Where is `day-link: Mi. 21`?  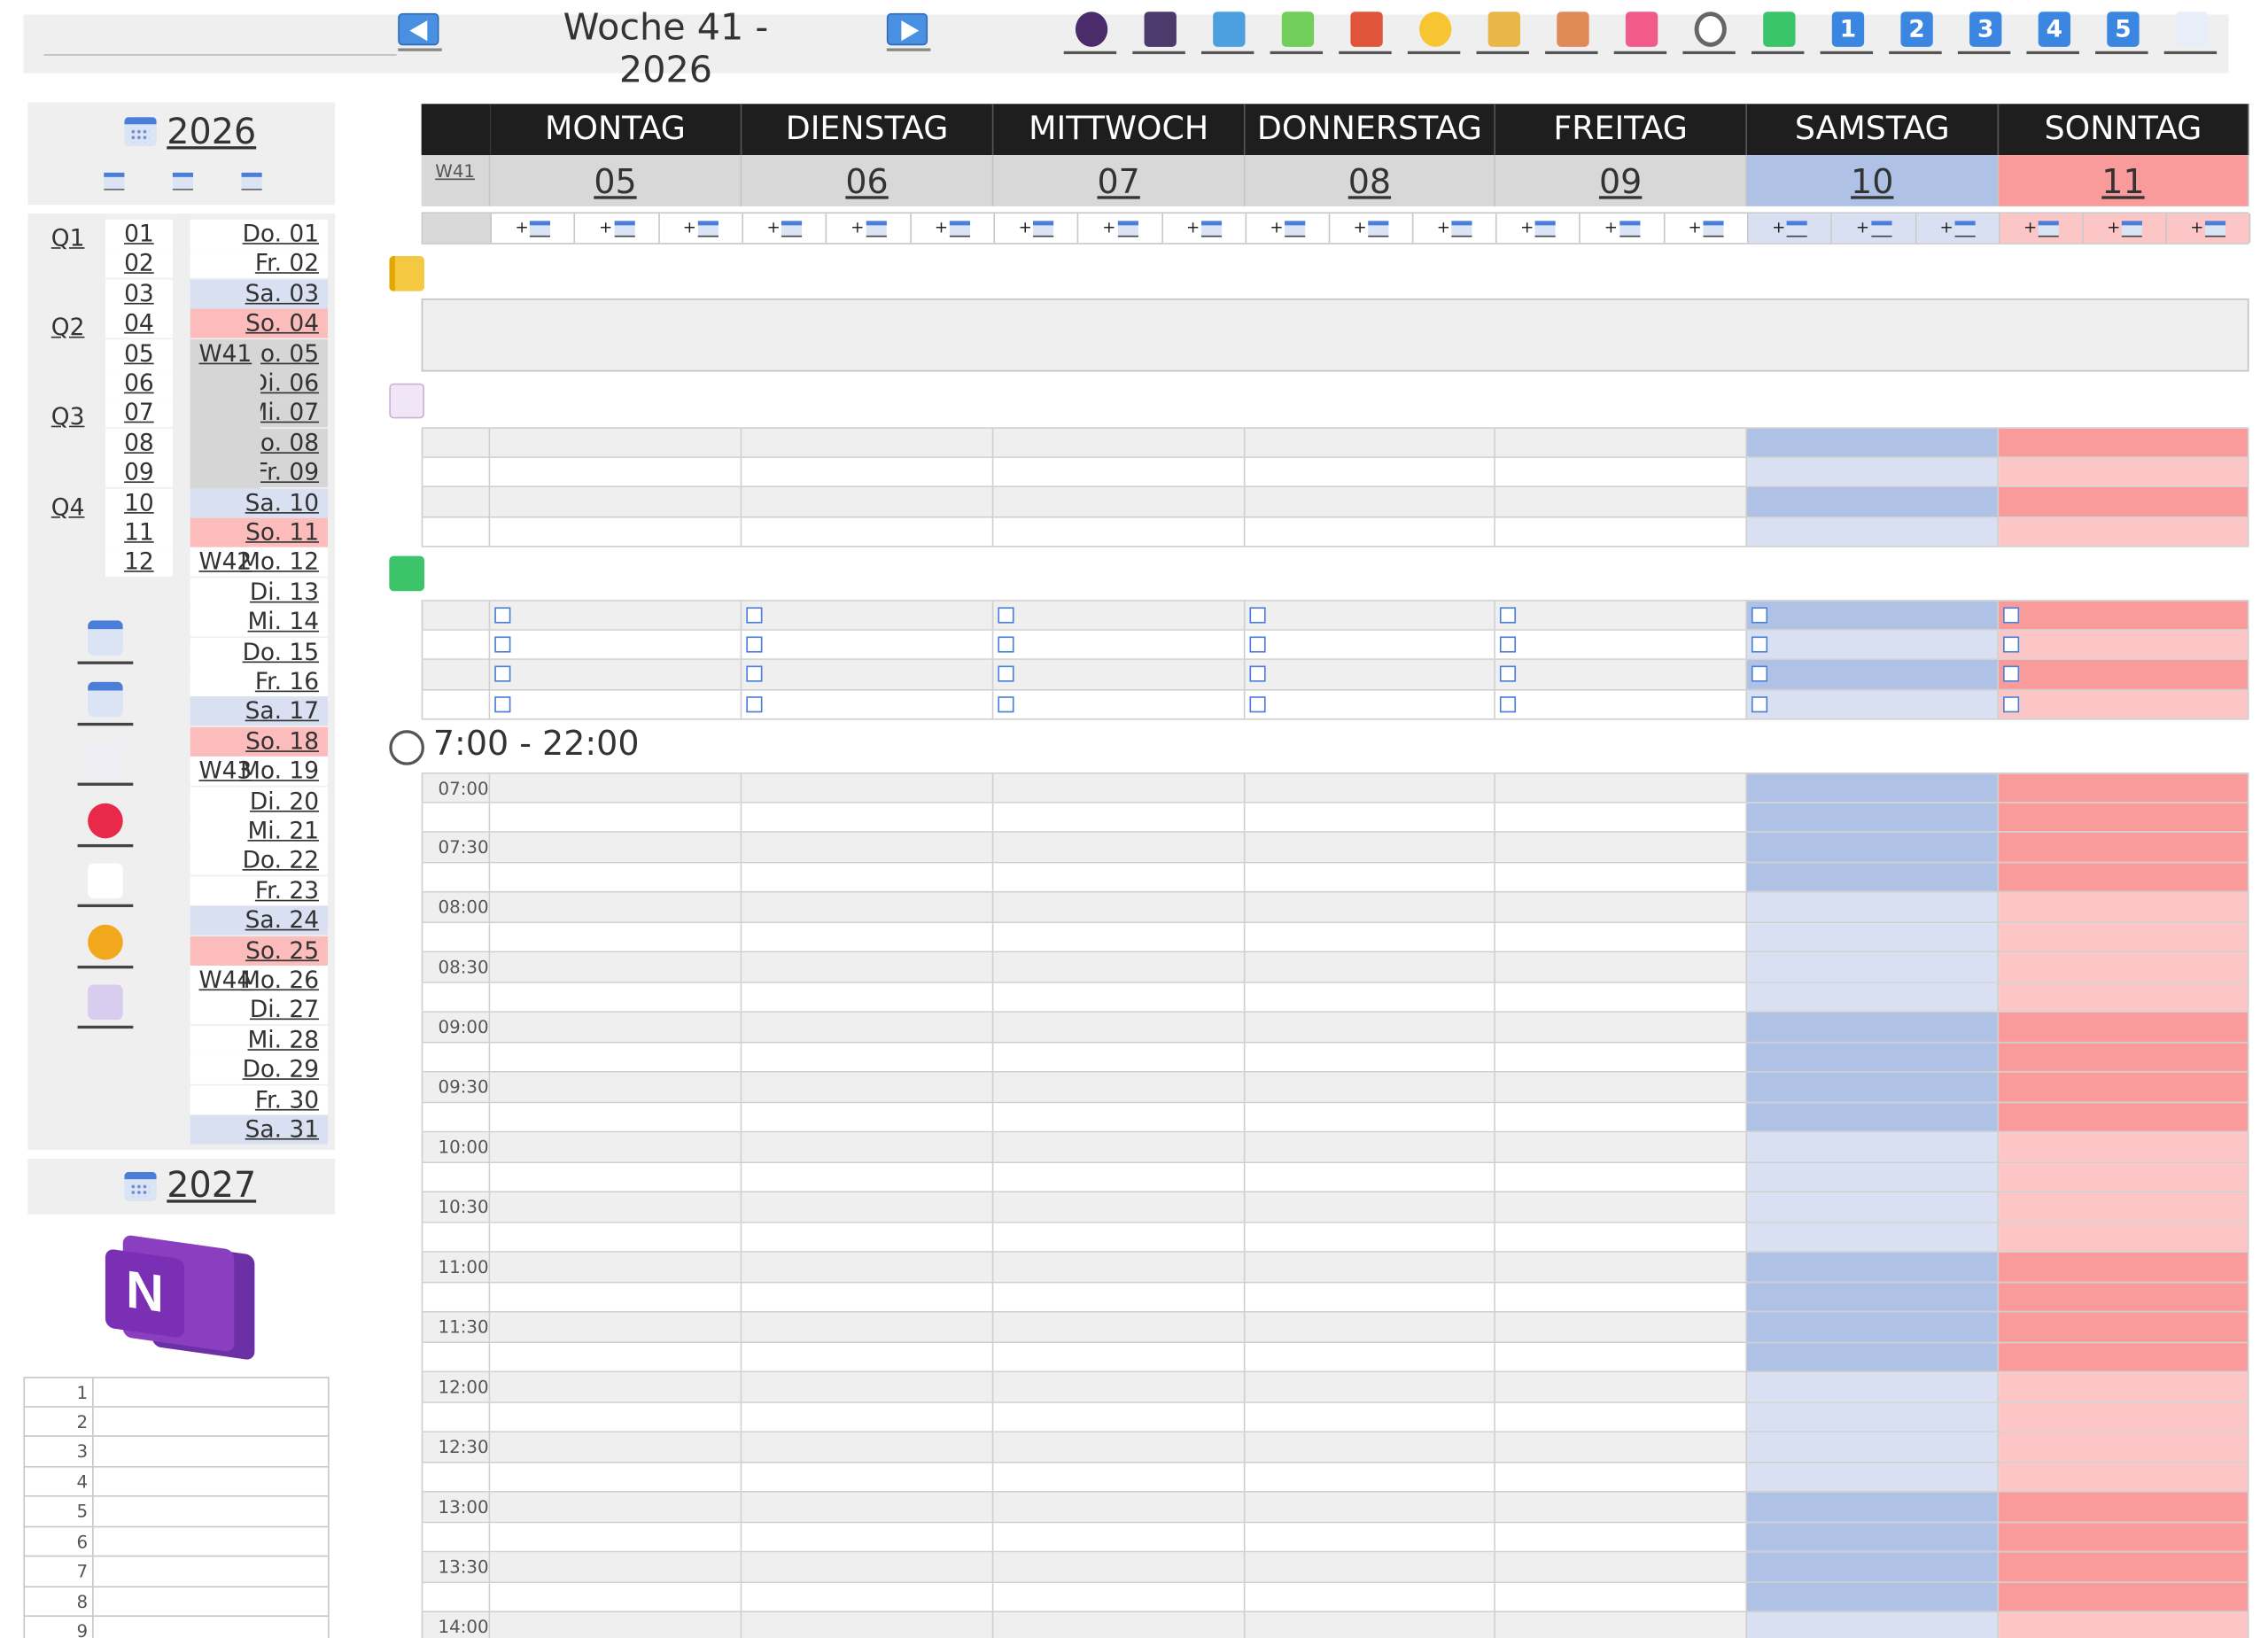
day-link: Mi. 21 is located at coordinates (259, 831).